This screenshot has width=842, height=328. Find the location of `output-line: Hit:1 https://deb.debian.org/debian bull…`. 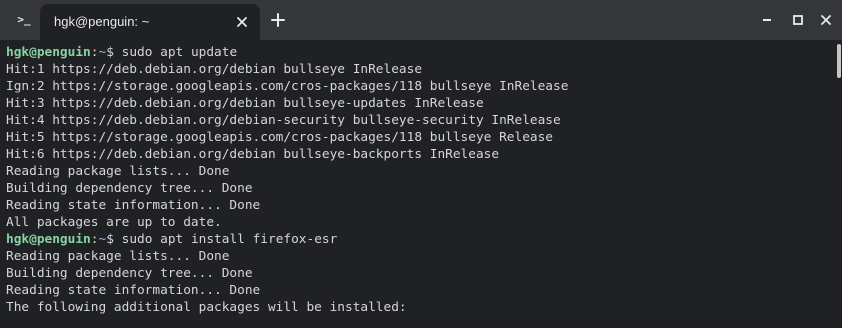

output-line: Hit:1 https://deb.debian.org/debian bull… is located at coordinates (214, 69).